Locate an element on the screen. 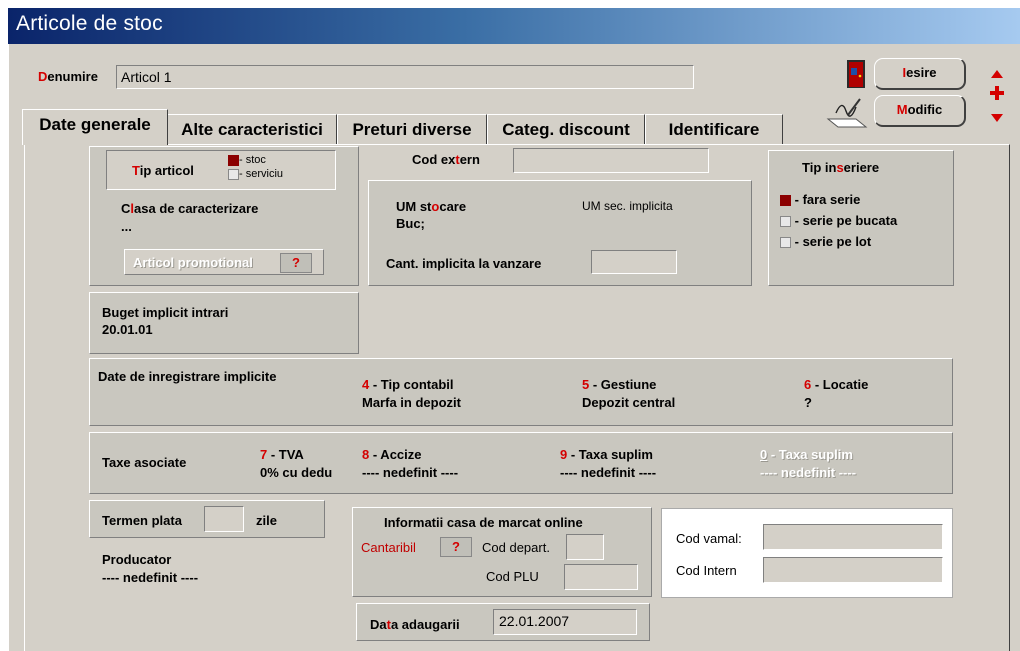 This screenshot has height=651, width=1020. tab-categ-discount: Categ. discount is located at coordinates (566, 129).